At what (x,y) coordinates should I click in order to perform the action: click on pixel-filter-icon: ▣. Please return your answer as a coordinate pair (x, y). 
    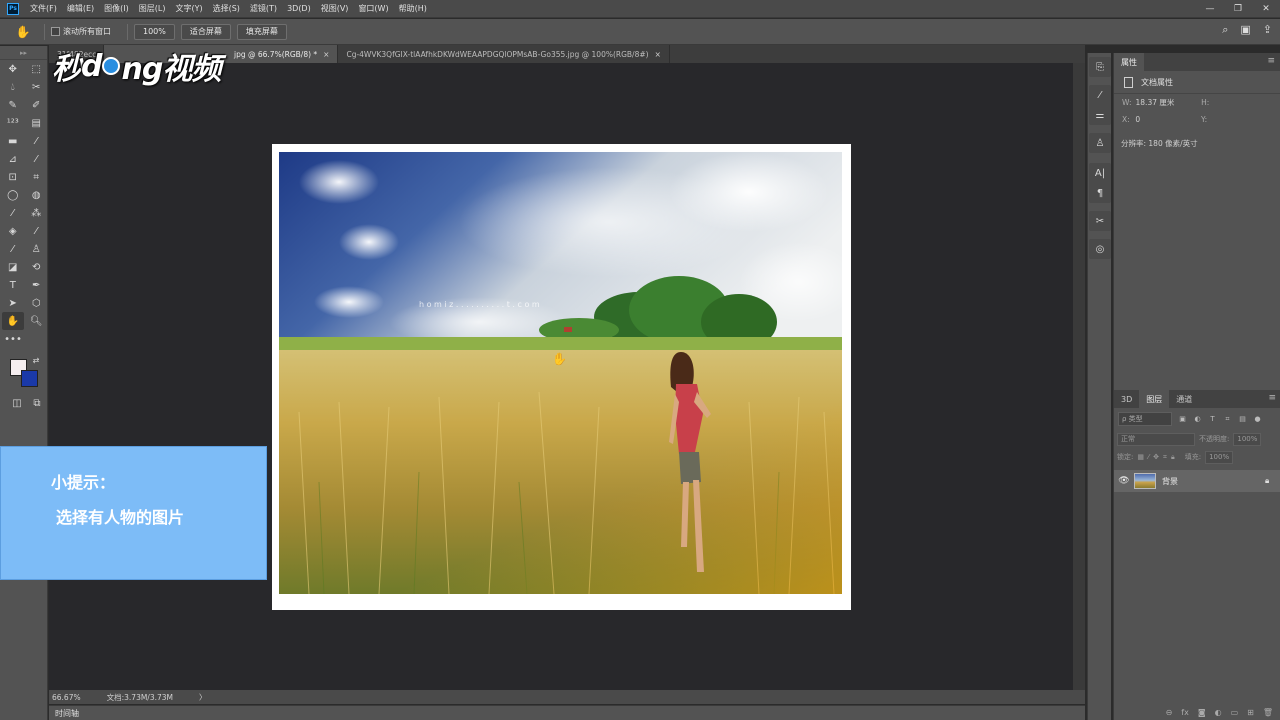
    Looking at the image, I should click on (1182, 419).